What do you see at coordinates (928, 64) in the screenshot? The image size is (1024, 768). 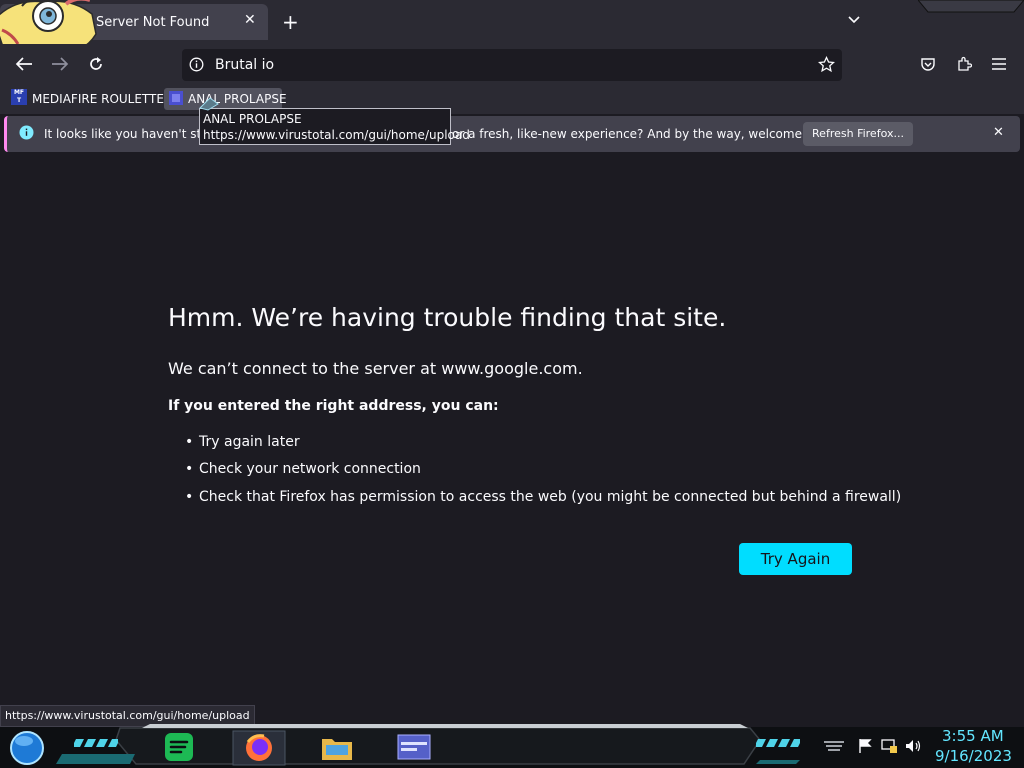 I see `pocket-icon` at bounding box center [928, 64].